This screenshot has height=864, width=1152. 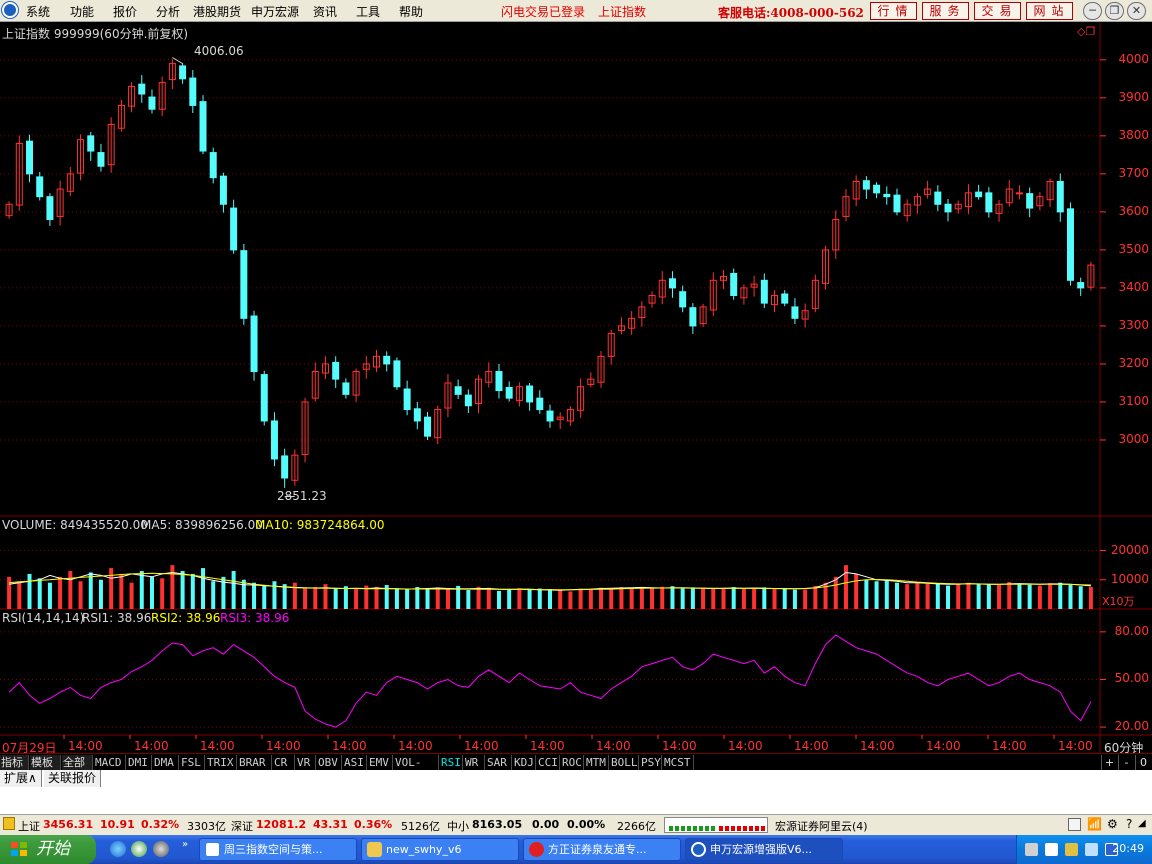 What do you see at coordinates (597, 762) in the screenshot?
I see `indicator-tab-mtm: MTM` at bounding box center [597, 762].